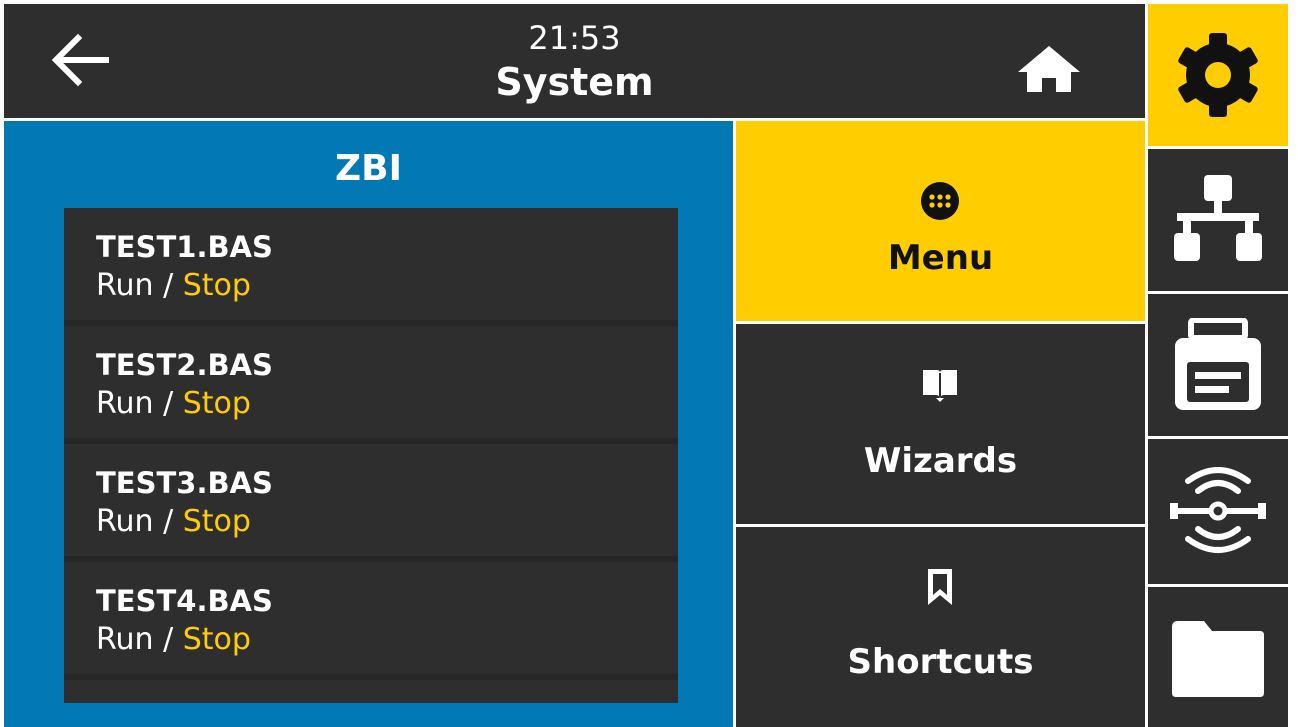  I want to click on page-title: System, so click(574, 82).